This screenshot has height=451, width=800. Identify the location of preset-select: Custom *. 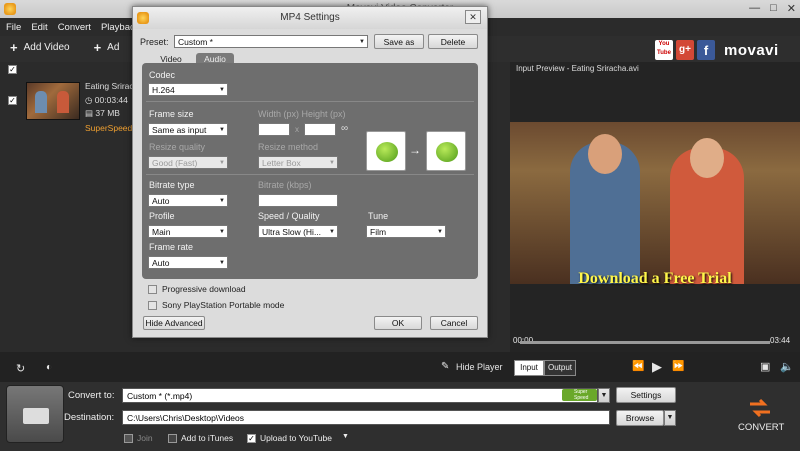
(271, 41).